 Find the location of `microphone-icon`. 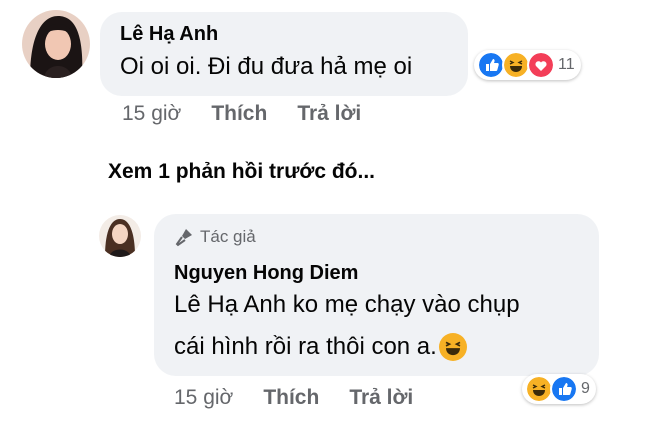

microphone-icon is located at coordinates (183, 238).